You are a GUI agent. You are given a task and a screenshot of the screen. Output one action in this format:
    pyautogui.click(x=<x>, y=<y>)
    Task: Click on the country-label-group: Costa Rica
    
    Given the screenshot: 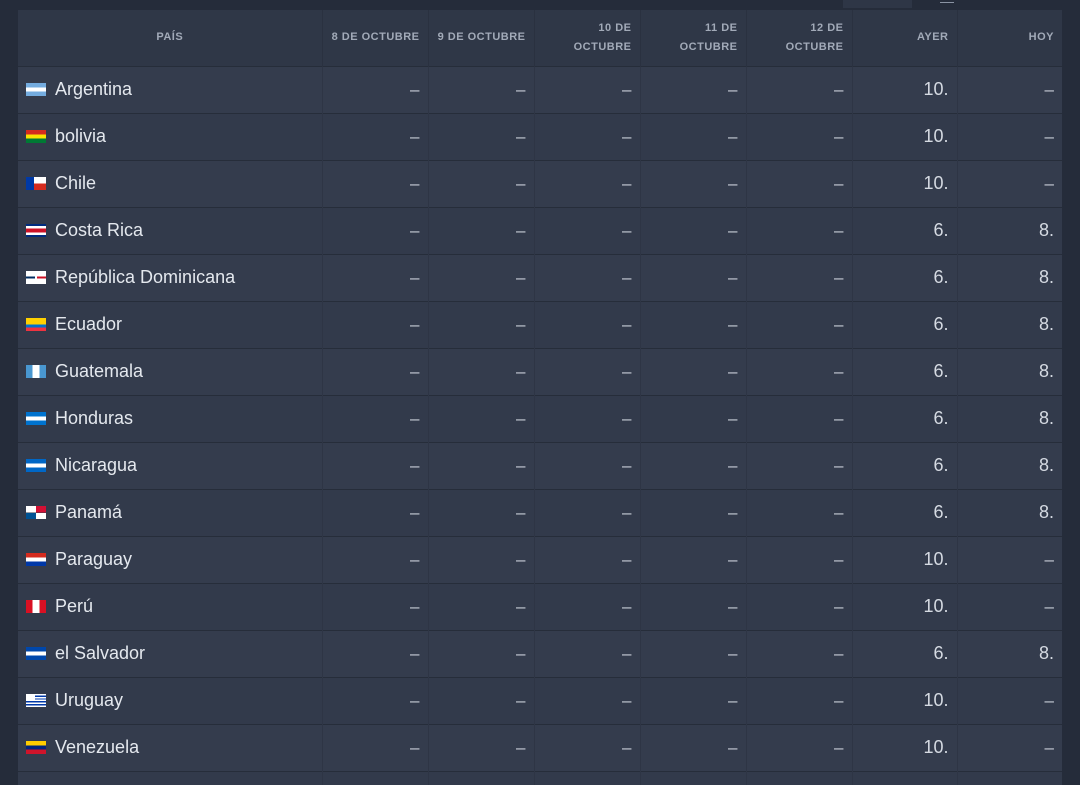 What is the action you would take?
    pyautogui.click(x=170, y=230)
    